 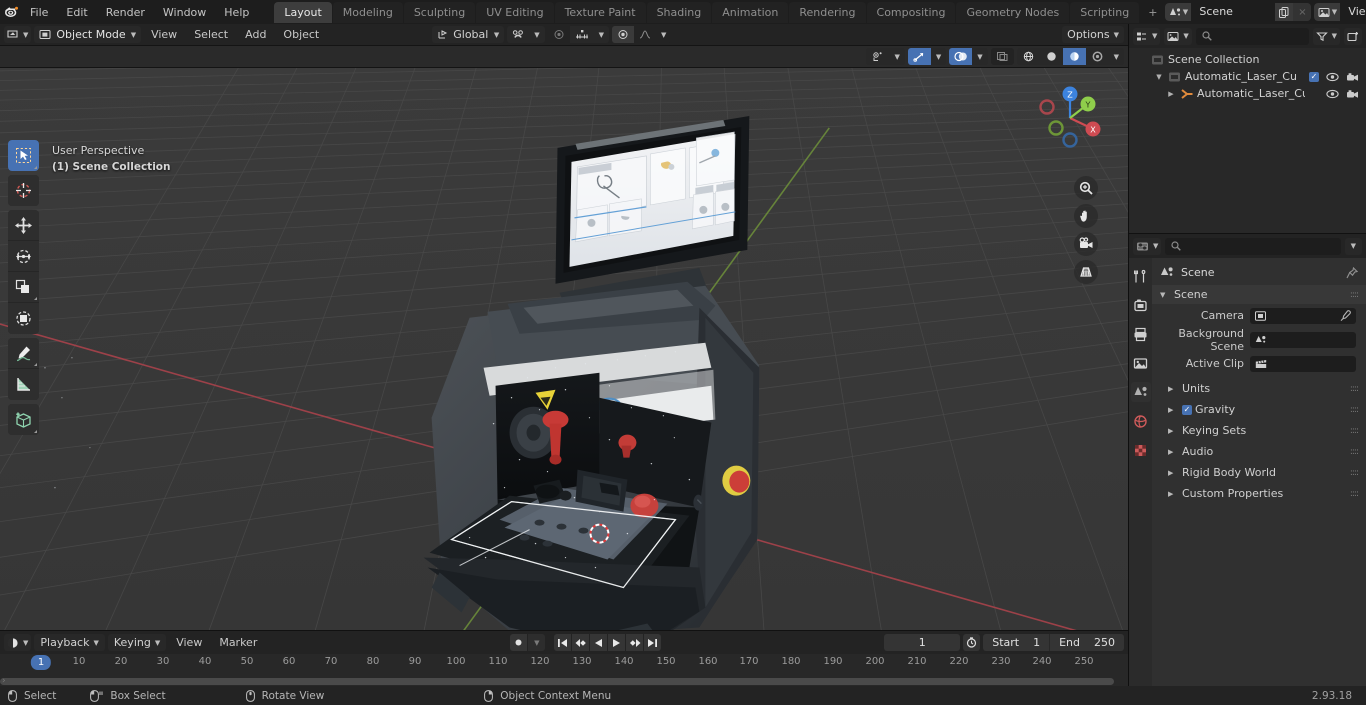 What do you see at coordinates (515, 12) in the screenshot?
I see `tab-uv-editing: UV Editing` at bounding box center [515, 12].